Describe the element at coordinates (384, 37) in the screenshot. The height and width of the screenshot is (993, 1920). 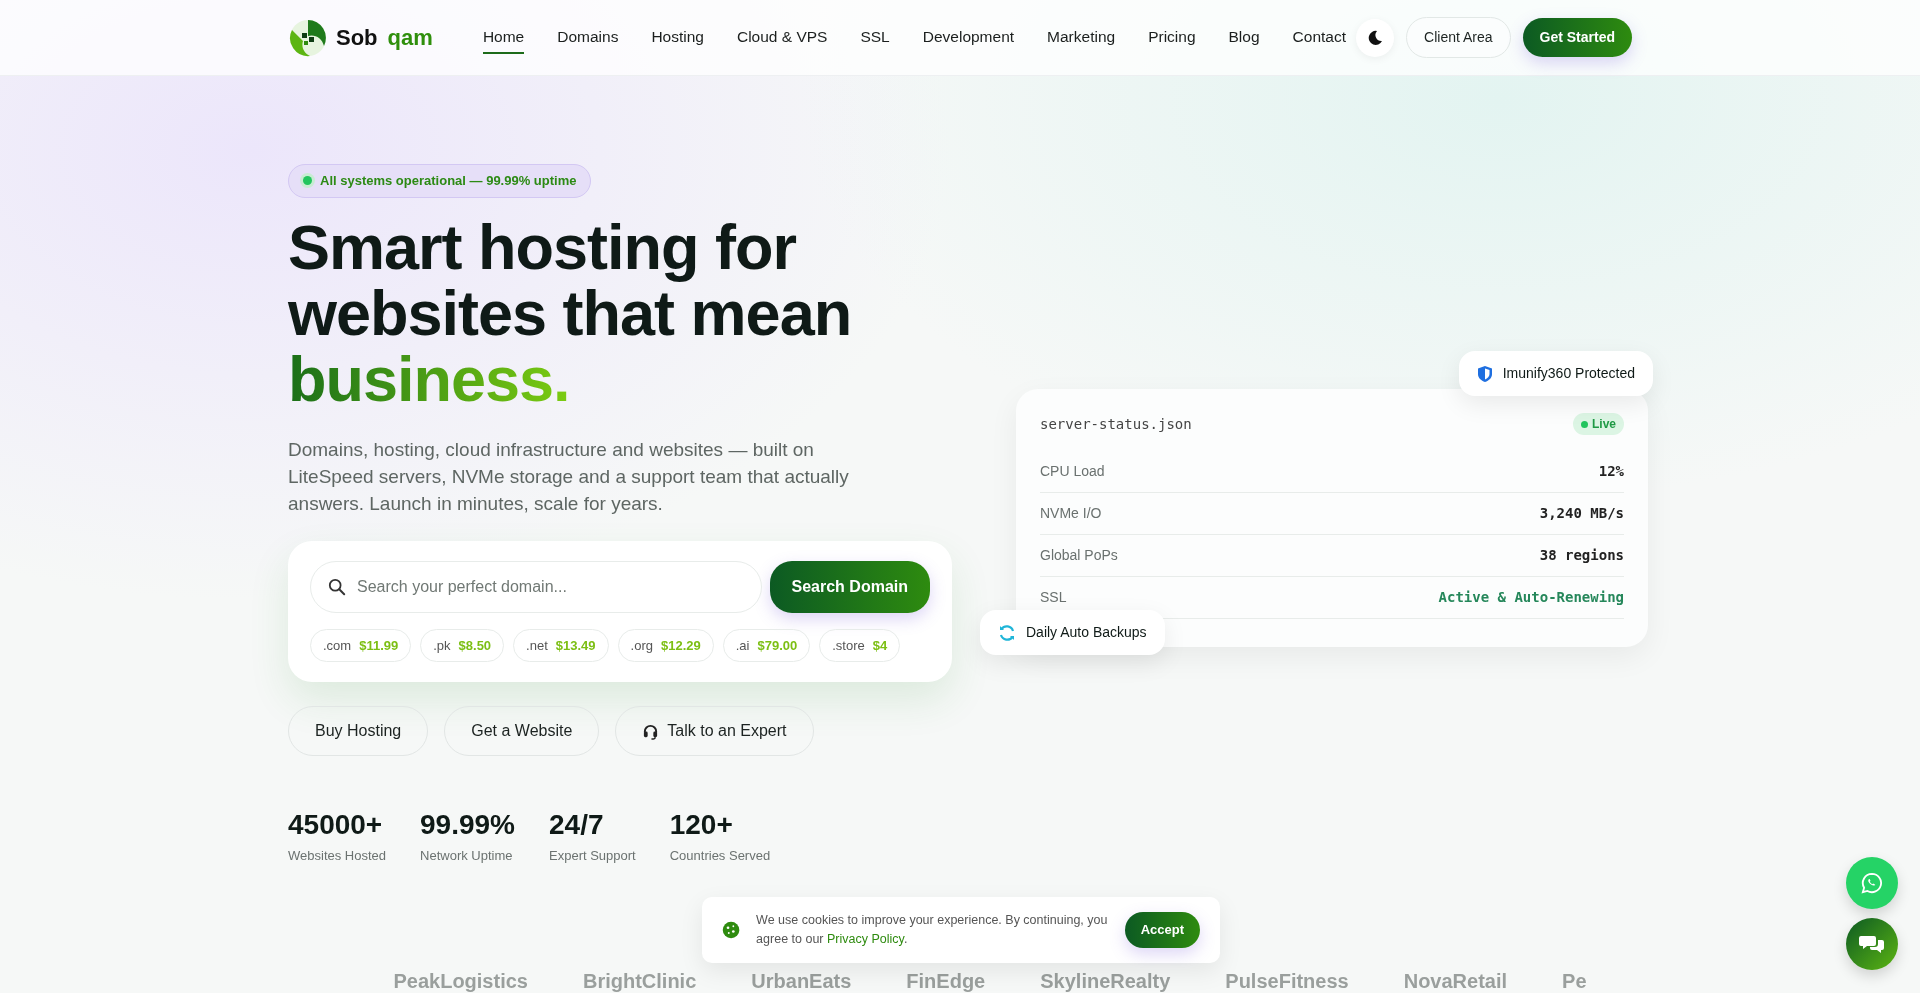
I see `logo-text: Sob qam` at that location.